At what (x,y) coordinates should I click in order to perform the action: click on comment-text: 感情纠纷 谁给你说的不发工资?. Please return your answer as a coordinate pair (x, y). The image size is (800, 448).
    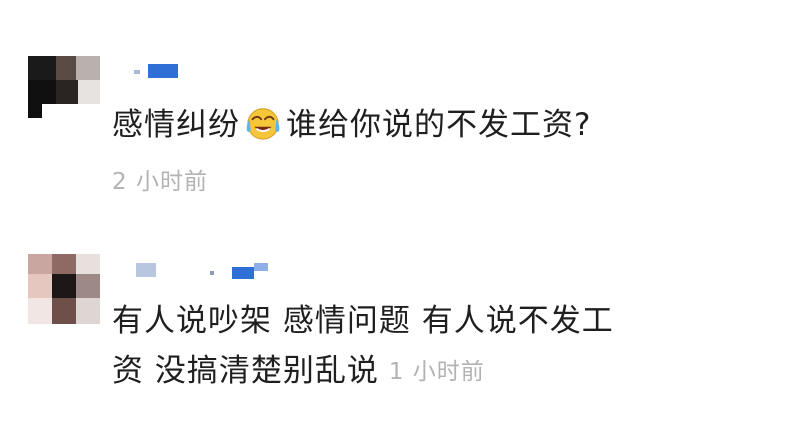
    Looking at the image, I should click on (351, 125).